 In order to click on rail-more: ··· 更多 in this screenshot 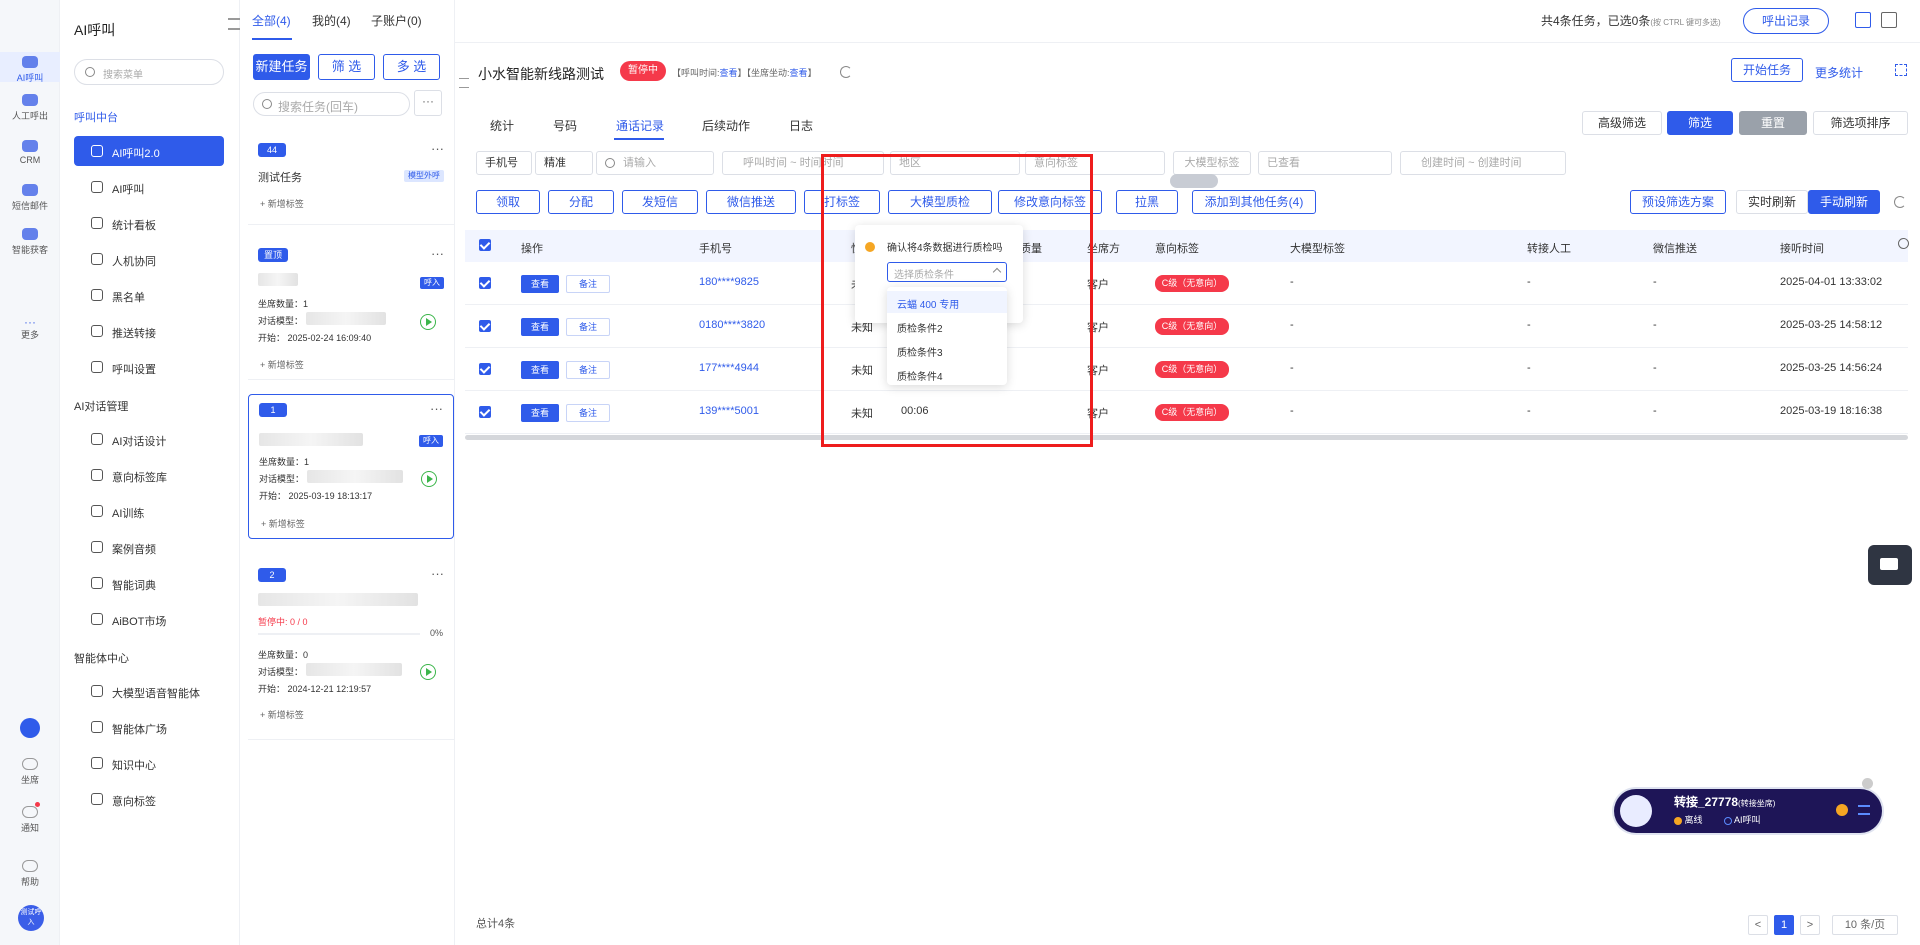, I will do `click(30, 328)`.